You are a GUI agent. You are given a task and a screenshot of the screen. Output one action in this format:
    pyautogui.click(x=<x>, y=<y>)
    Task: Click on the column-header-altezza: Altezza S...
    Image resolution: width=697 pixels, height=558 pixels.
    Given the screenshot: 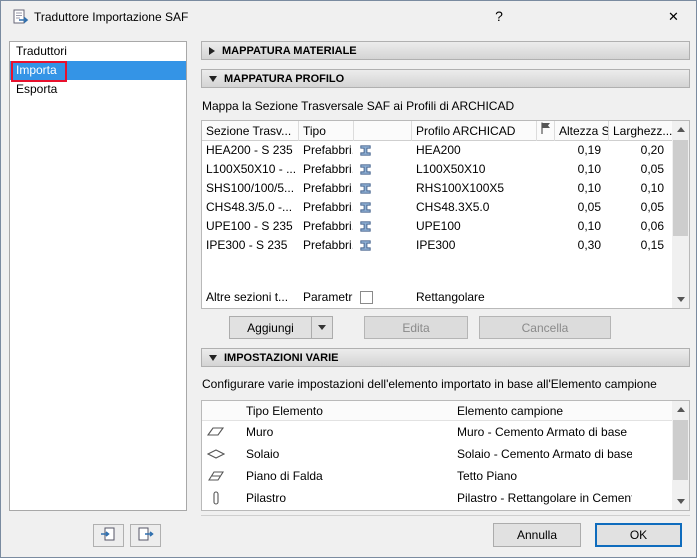 What is the action you would take?
    pyautogui.click(x=582, y=131)
    